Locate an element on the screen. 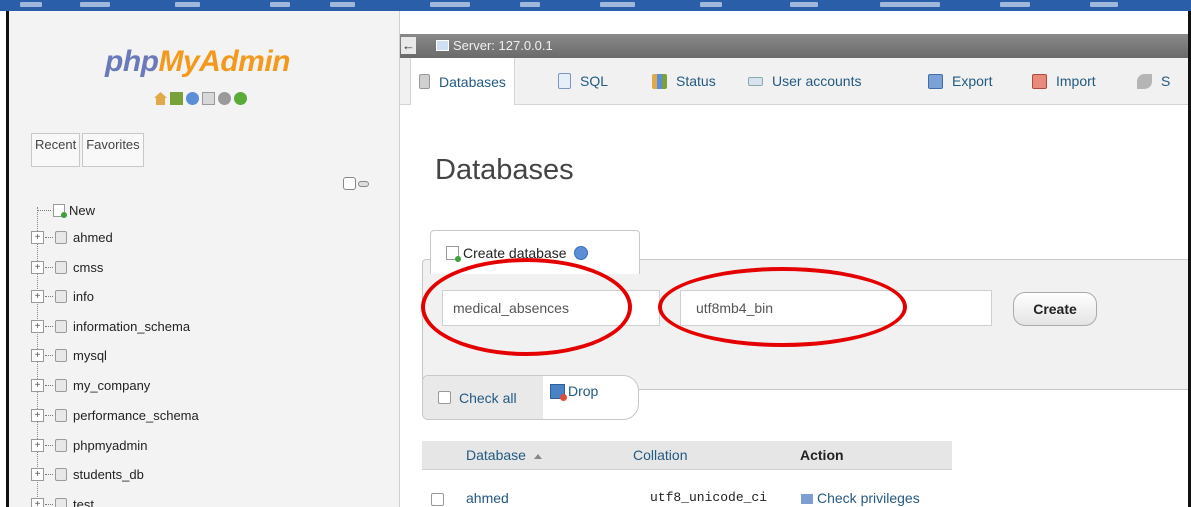 Image resolution: width=1191 pixels, height=507 pixels. tree-item-label: ahmed is located at coordinates (93, 237).